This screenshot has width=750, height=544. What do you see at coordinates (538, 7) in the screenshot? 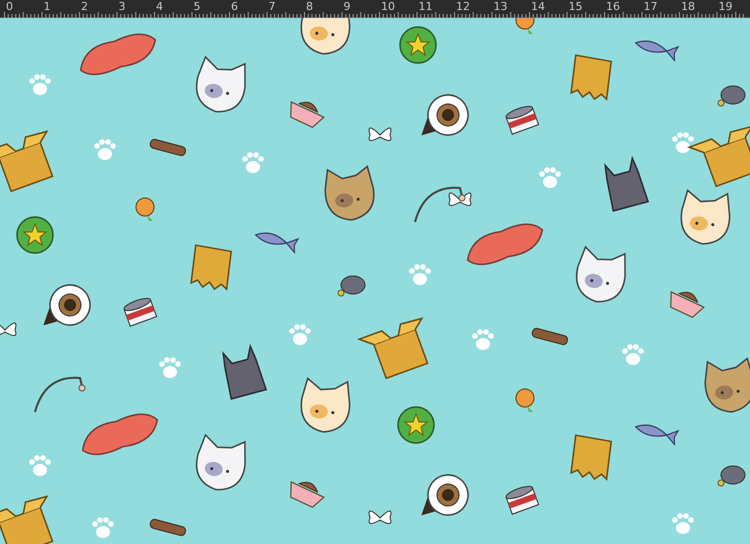
I see `ruler-label: 14` at bounding box center [538, 7].